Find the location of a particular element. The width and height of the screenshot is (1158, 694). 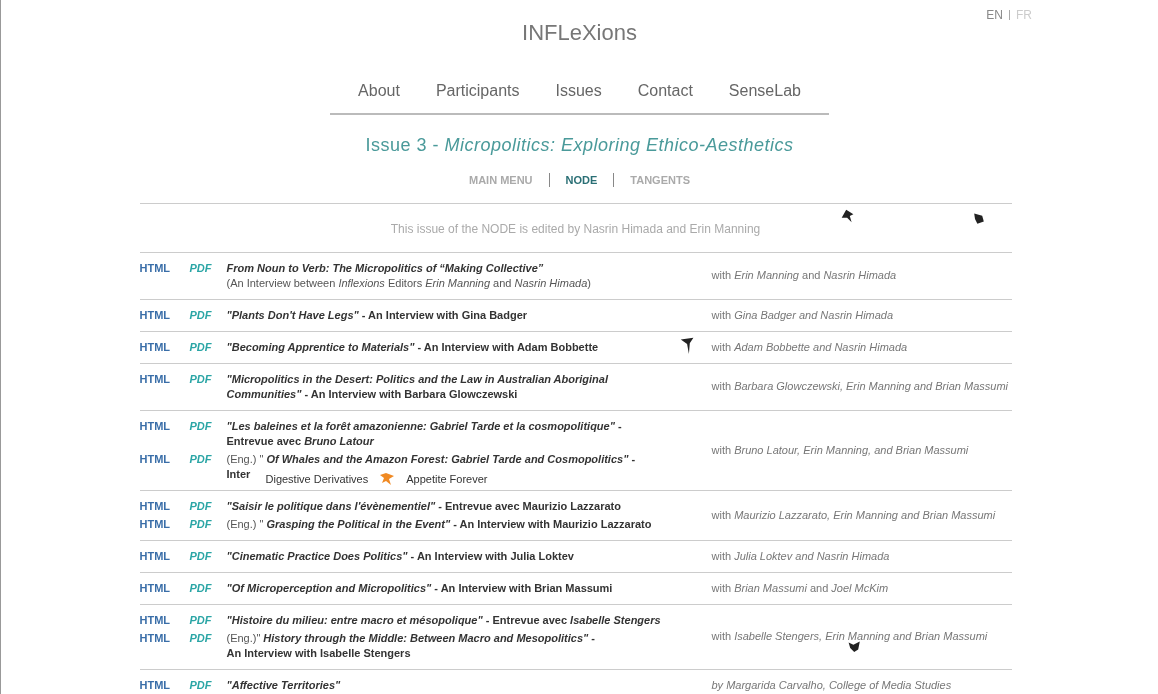

article-credit: with Maurizio Lazzarato, Erin Manning and Brian Massumi is located at coordinates (854, 515).